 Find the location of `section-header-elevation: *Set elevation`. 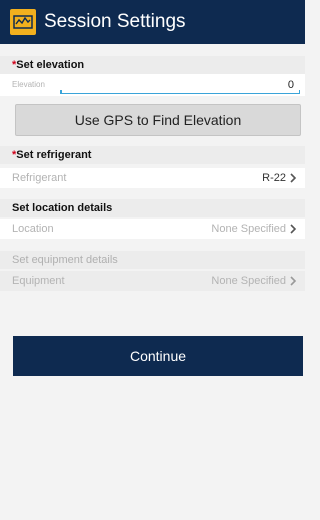

section-header-elevation: *Set elevation is located at coordinates (152, 65).